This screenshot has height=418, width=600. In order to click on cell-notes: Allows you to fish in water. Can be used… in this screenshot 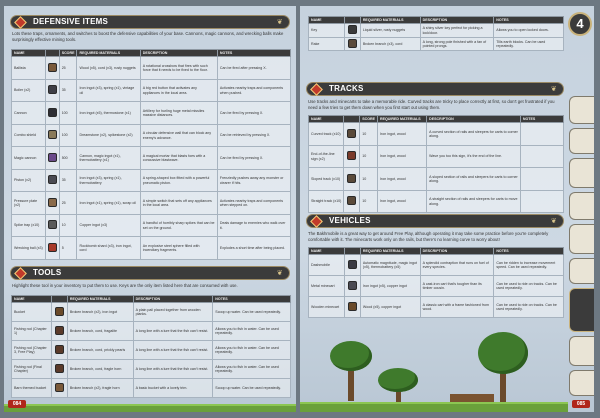, I will do `click(251, 350)`.